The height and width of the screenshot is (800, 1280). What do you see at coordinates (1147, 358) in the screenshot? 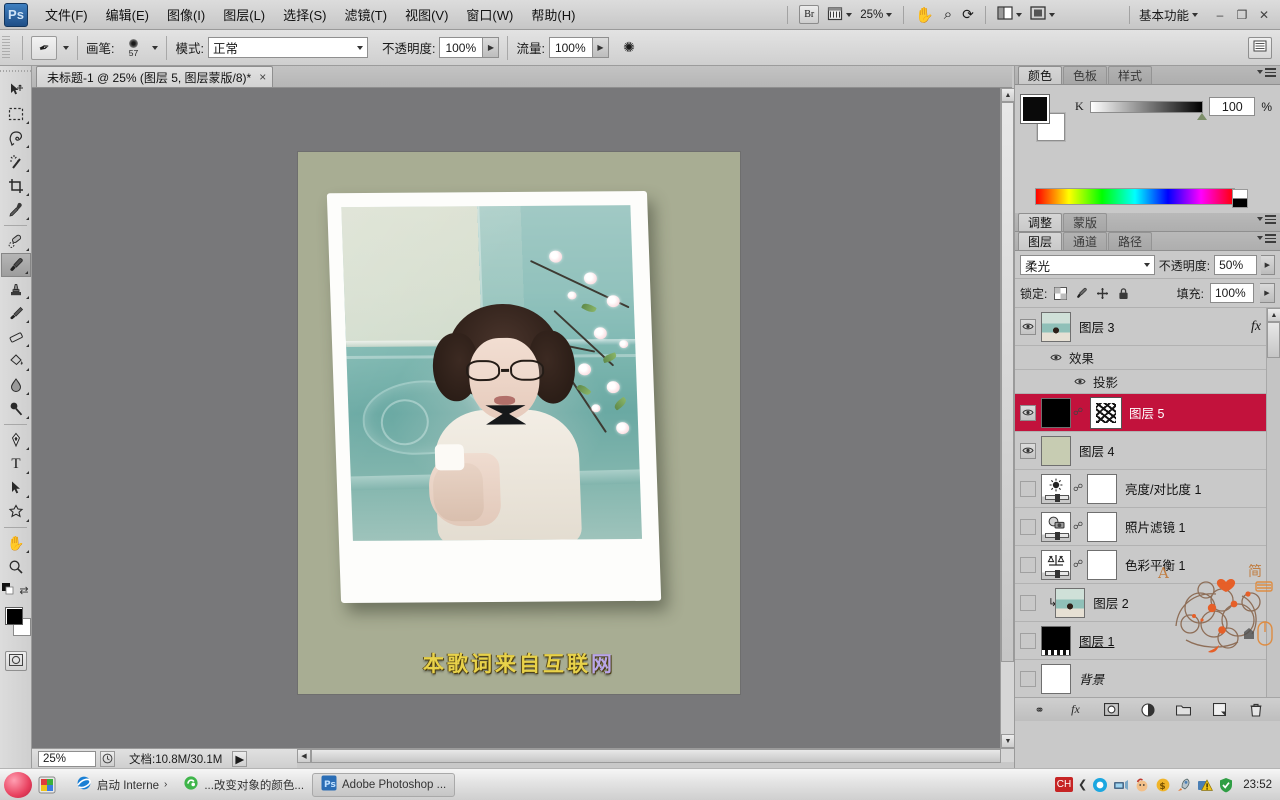
I see `table-row: 效果` at bounding box center [1147, 358].